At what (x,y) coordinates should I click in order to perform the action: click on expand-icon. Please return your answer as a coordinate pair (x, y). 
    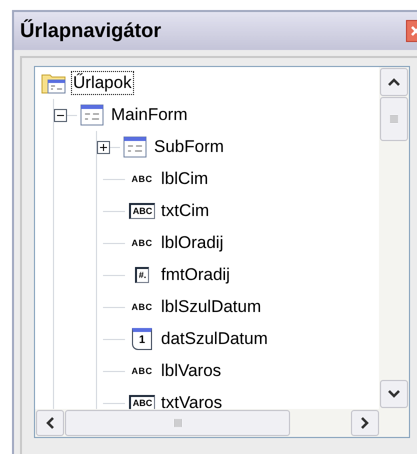
    Looking at the image, I should click on (103, 147).